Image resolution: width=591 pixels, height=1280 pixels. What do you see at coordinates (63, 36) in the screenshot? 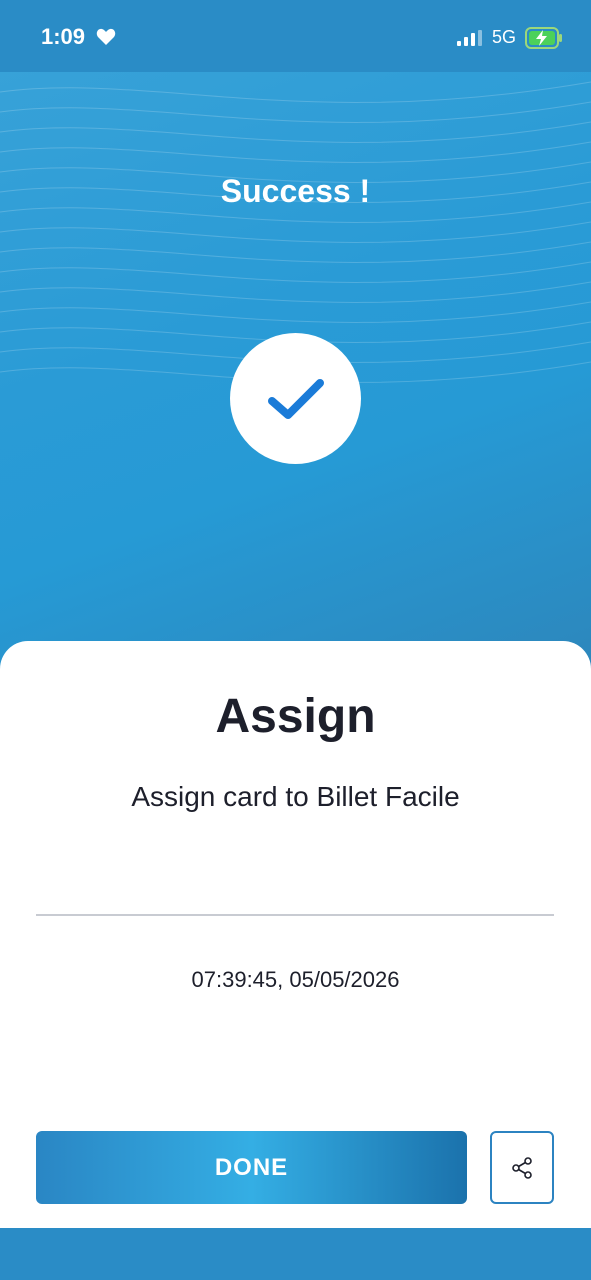
I see `status-time: 1:09` at bounding box center [63, 36].